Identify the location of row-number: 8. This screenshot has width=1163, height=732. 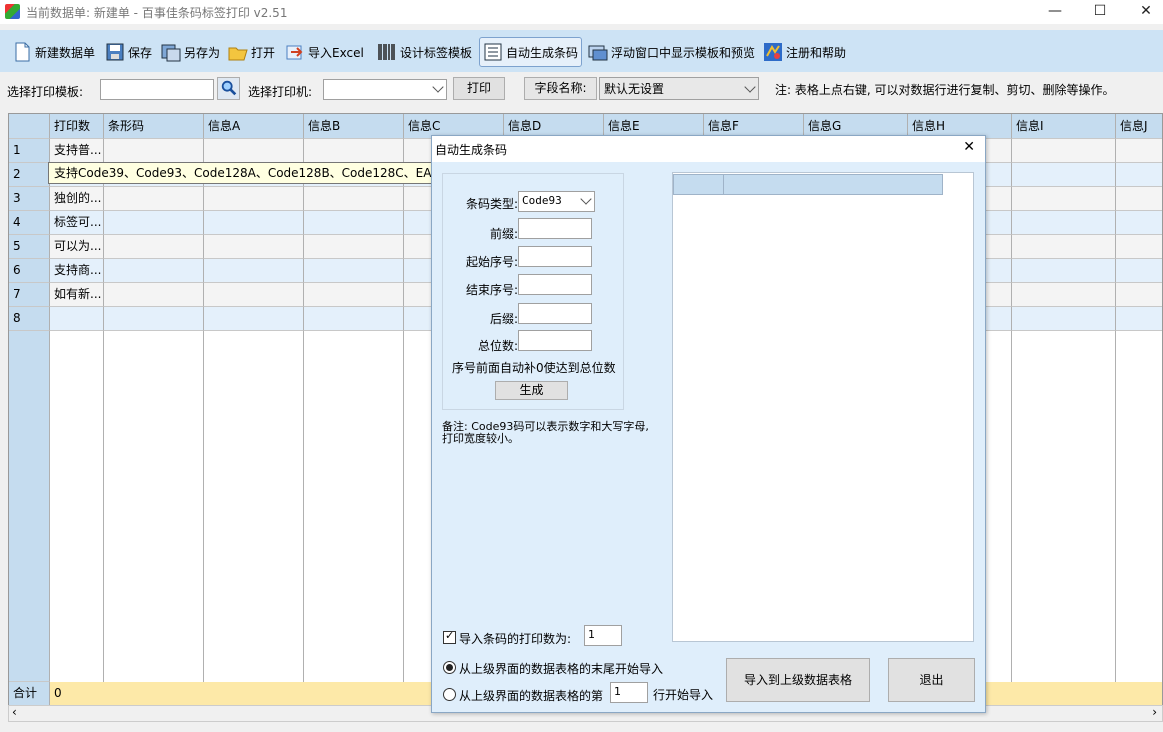
(29, 319).